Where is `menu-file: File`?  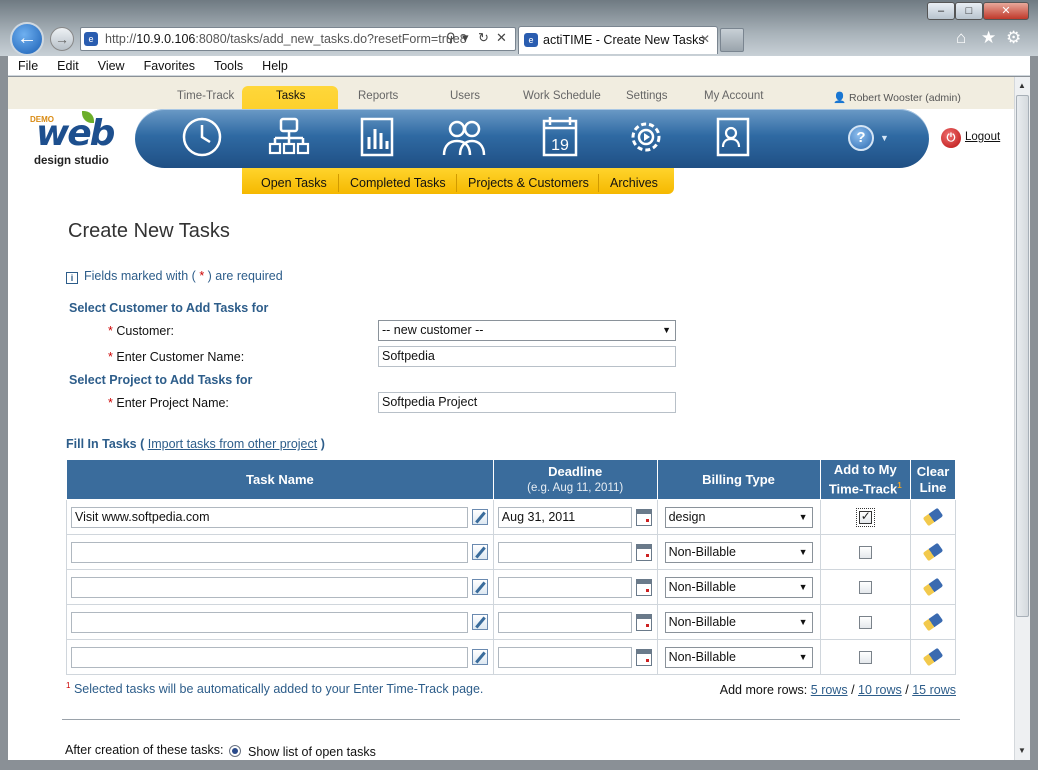
menu-file: File is located at coordinates (27, 65).